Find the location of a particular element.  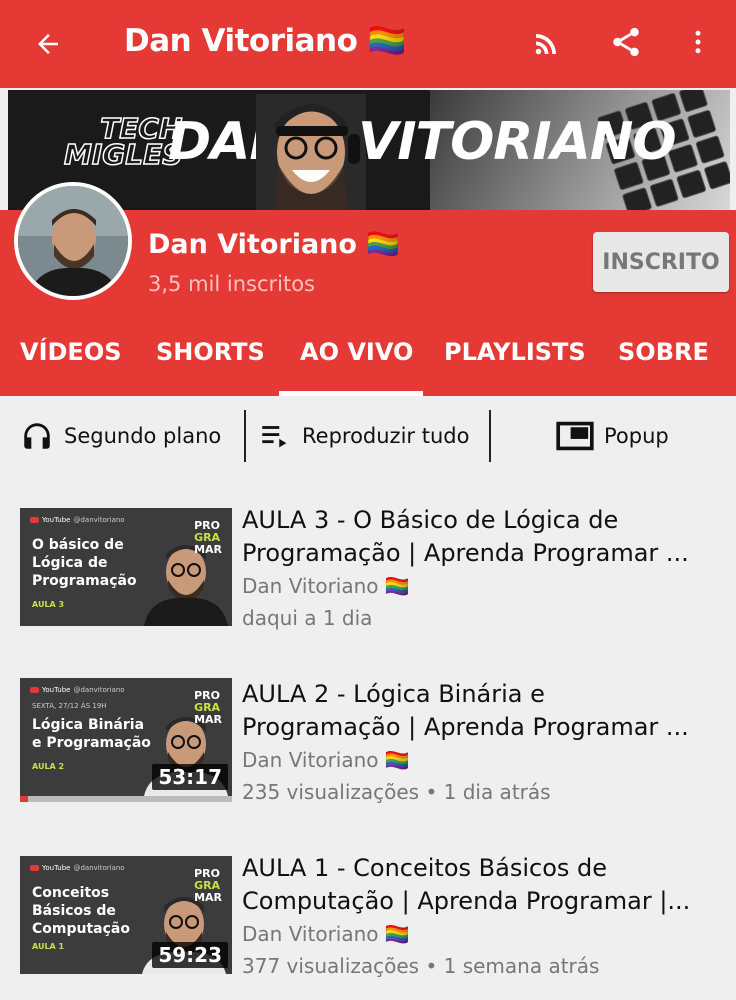

tab-about: SOBRE is located at coordinates (663, 352).